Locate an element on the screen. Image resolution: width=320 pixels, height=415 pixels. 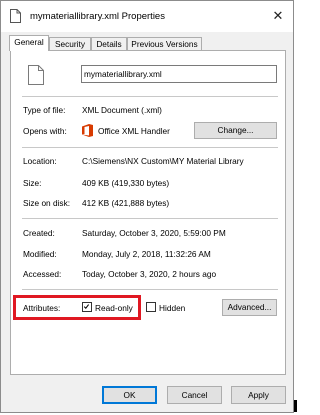
tab-previous-versions: Previous Versions is located at coordinates (164, 43).